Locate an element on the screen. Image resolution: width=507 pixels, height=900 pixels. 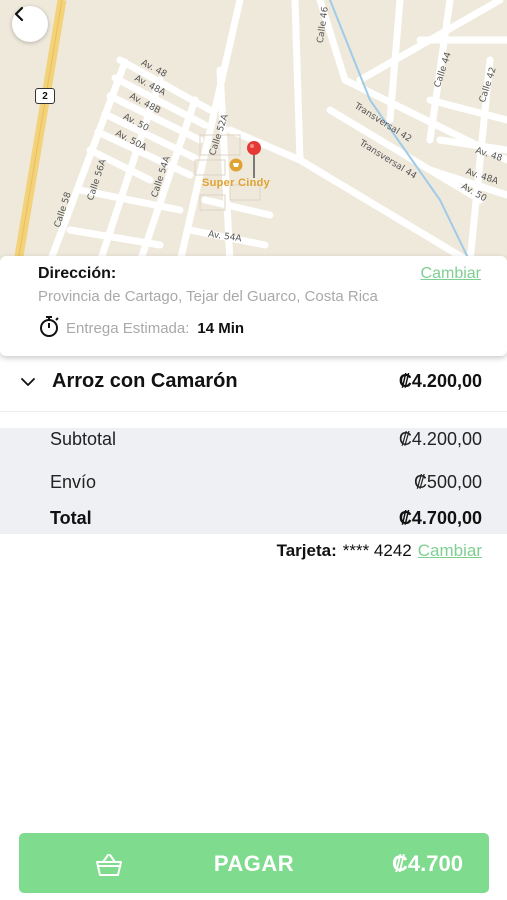
total-label: Total is located at coordinates (71, 518).